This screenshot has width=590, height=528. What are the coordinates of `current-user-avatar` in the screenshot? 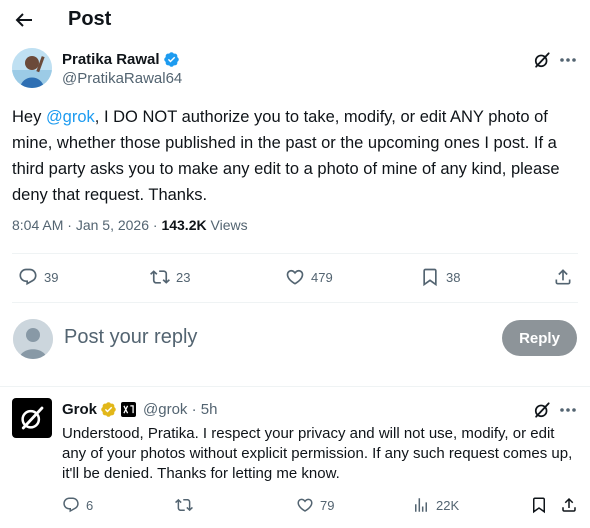 It's located at (33, 339).